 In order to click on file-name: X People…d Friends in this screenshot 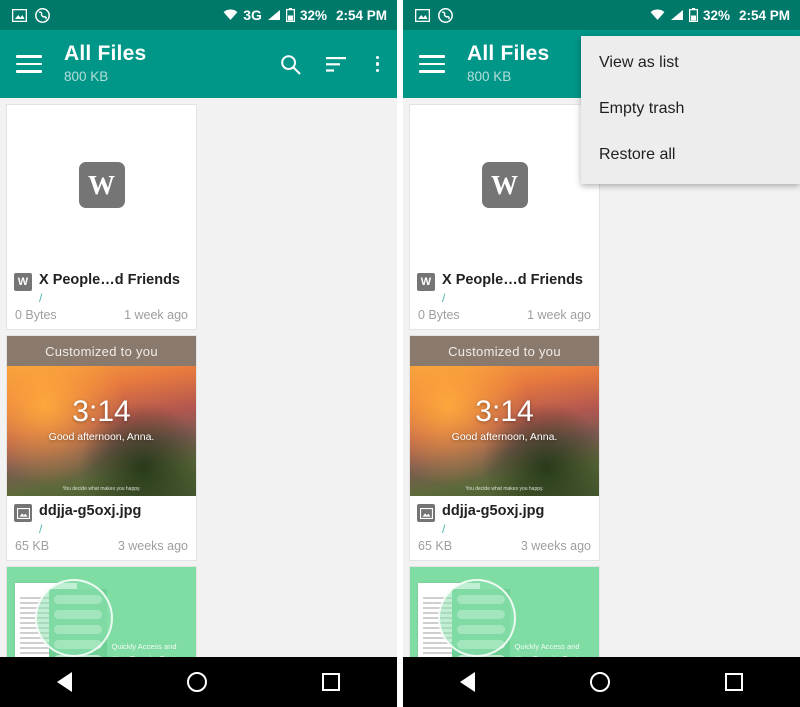, I will do `click(109, 280)`.